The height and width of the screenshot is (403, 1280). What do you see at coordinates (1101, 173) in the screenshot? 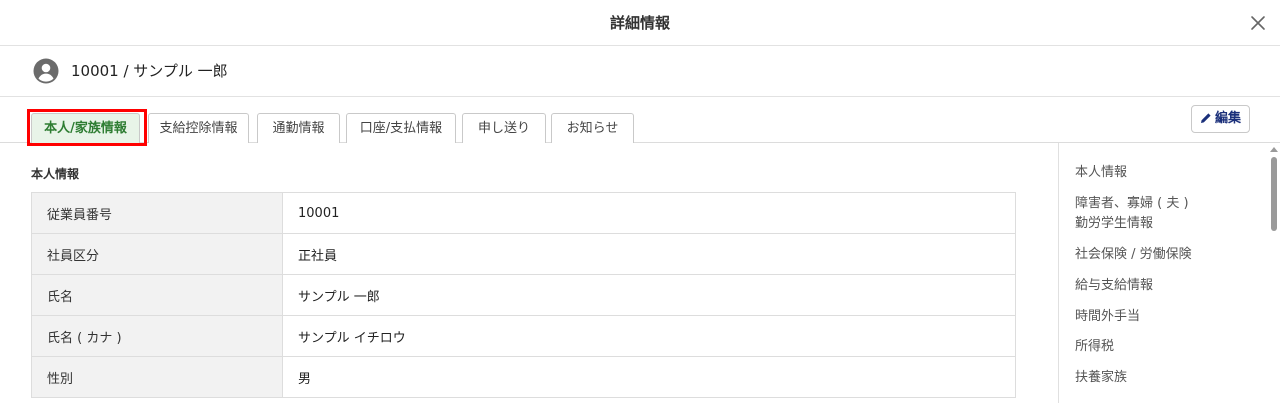
I see `nav-item-personal-info: 本人情報` at bounding box center [1101, 173].